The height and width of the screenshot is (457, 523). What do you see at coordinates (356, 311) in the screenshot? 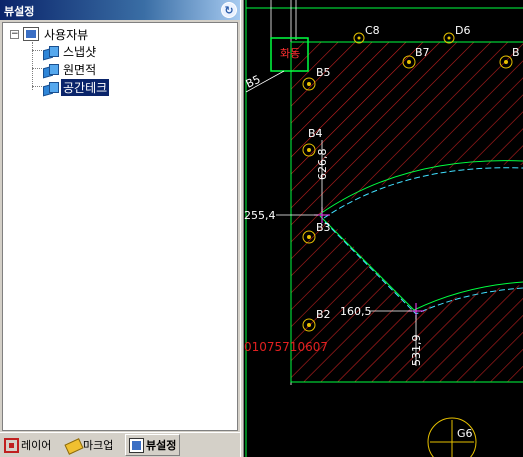
I see `dimension-horizontal-lower: 160,5` at bounding box center [356, 311].